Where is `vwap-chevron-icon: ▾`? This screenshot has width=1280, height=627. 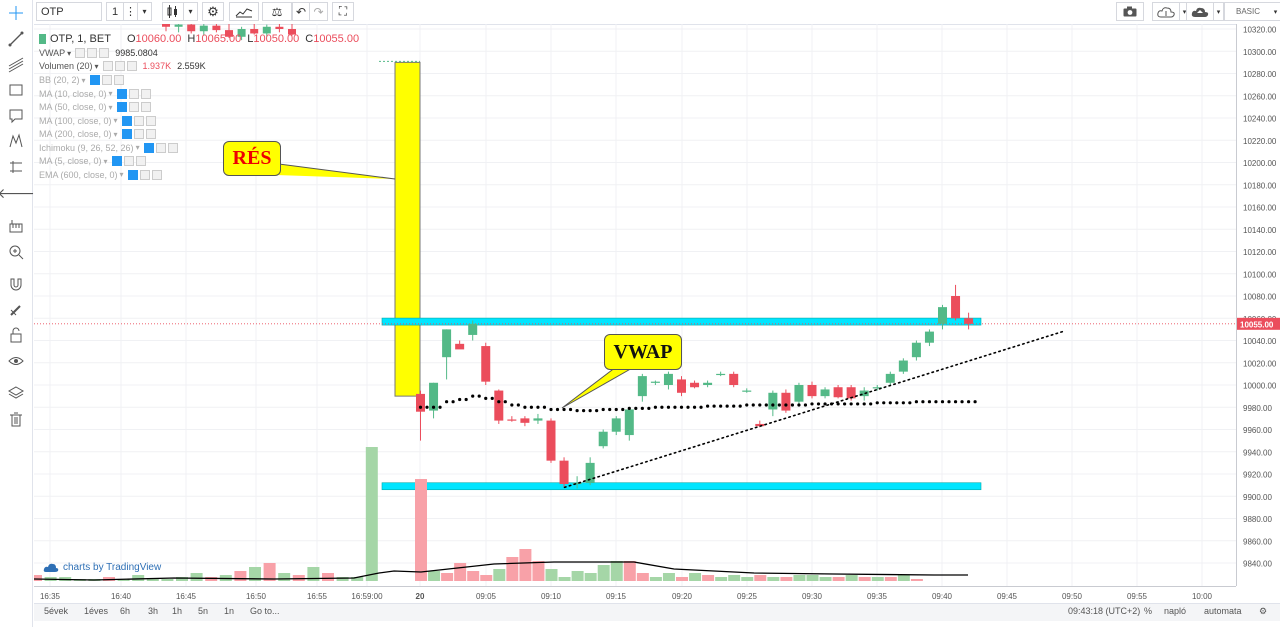
vwap-chevron-icon: ▾ is located at coordinates (69, 53).